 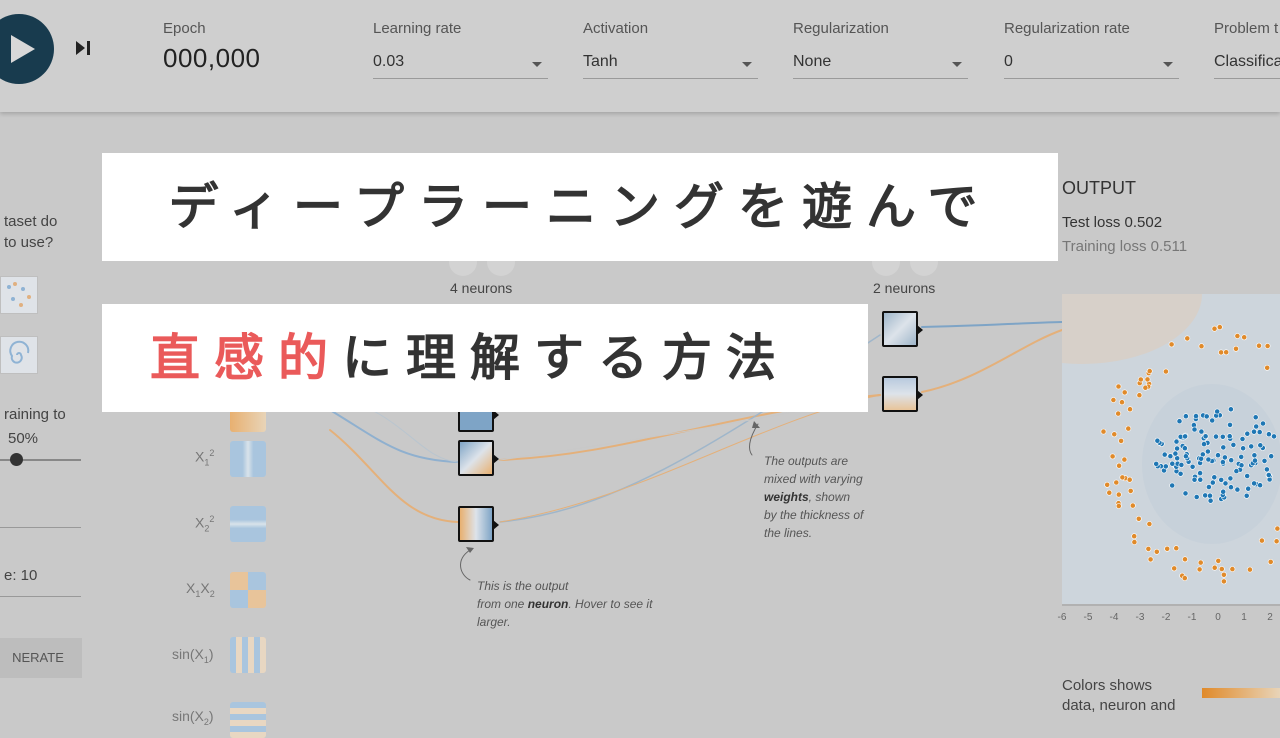 What do you see at coordinates (1125, 246) in the screenshot?
I see `training-loss: Training loss 0.511` at bounding box center [1125, 246].